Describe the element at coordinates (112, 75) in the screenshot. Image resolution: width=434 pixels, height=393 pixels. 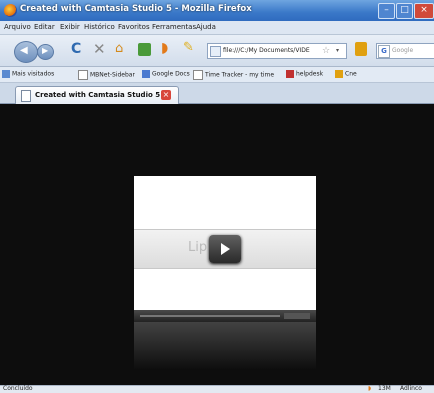
I see `bookmark-label: MBNet-Sidebar` at that location.